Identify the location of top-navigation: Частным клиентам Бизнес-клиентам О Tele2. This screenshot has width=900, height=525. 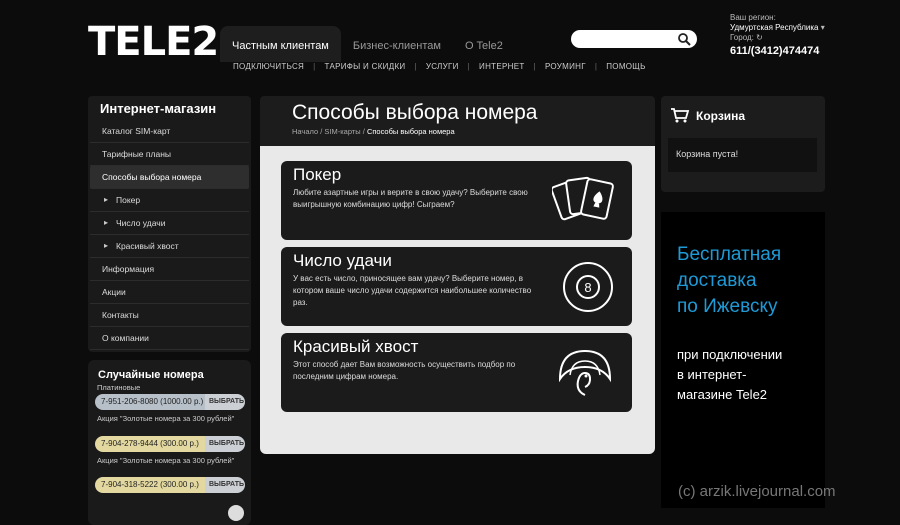
(367, 44).